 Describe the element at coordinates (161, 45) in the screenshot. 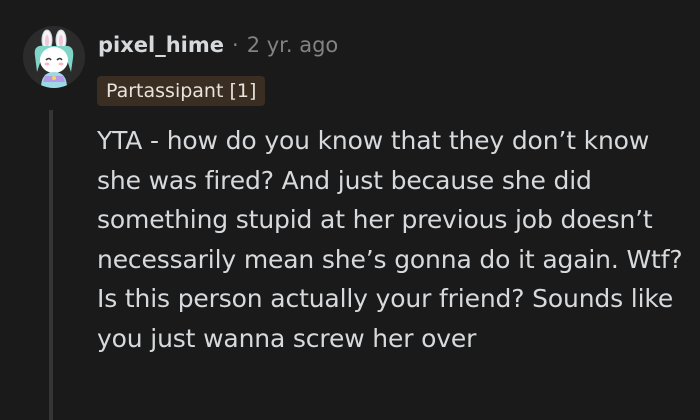

I see `username-link: pixel_hime` at that location.